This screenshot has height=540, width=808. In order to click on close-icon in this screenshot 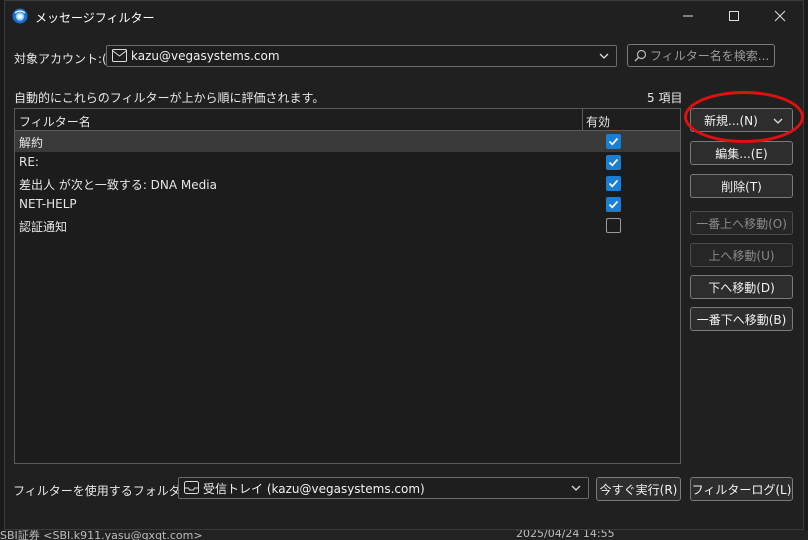, I will do `click(780, 16)`.